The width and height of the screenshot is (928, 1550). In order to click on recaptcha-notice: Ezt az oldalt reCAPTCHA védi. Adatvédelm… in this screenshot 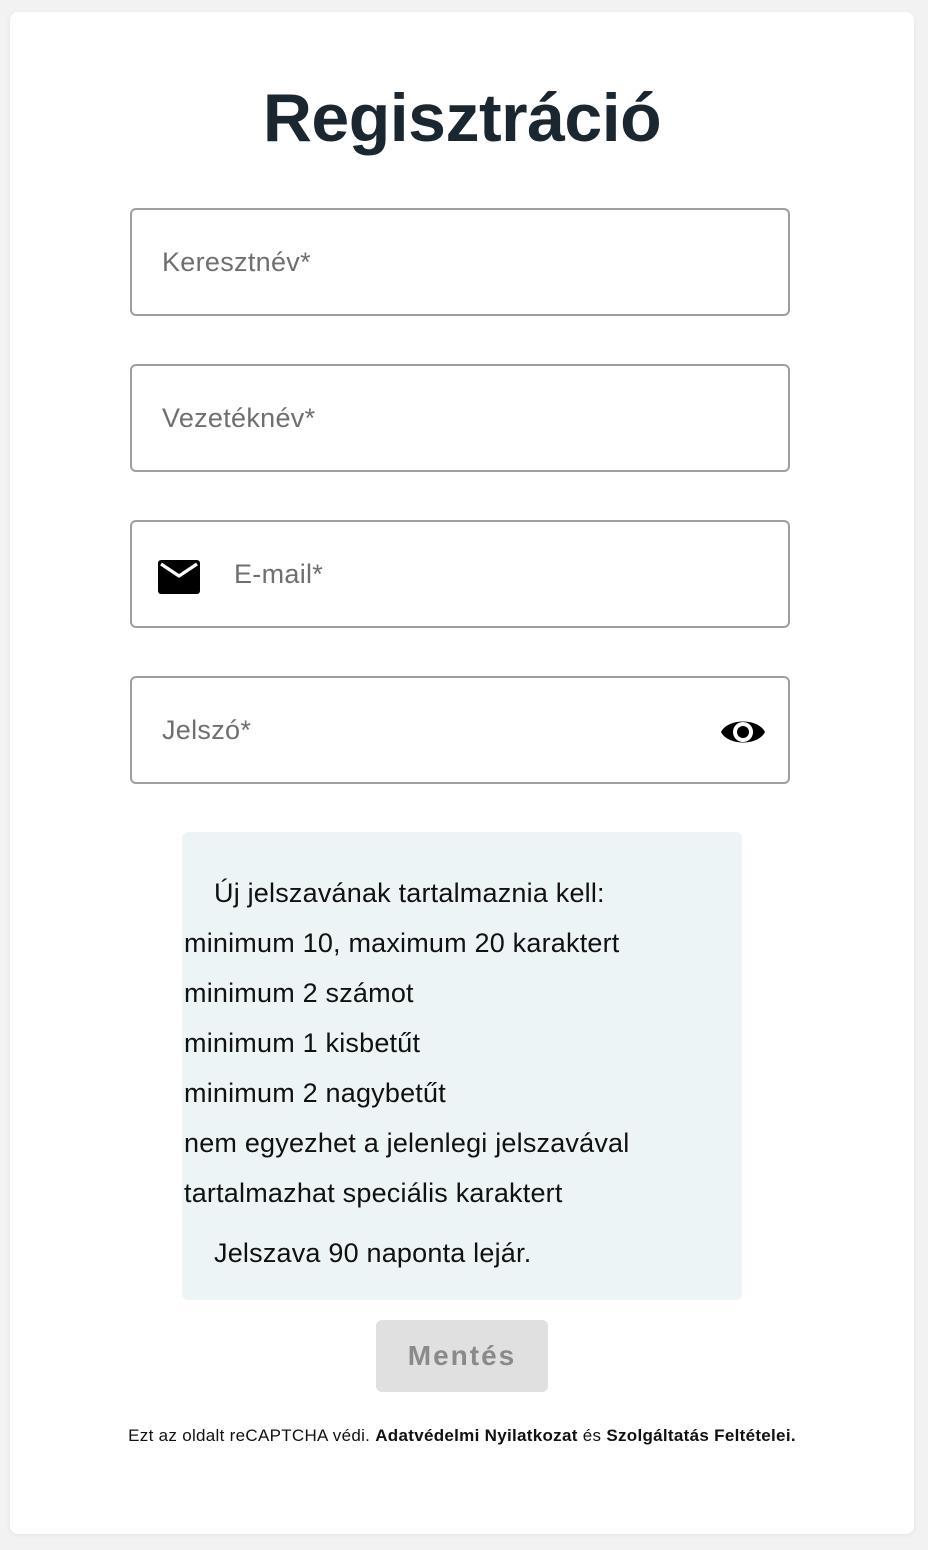, I will do `click(462, 1436)`.